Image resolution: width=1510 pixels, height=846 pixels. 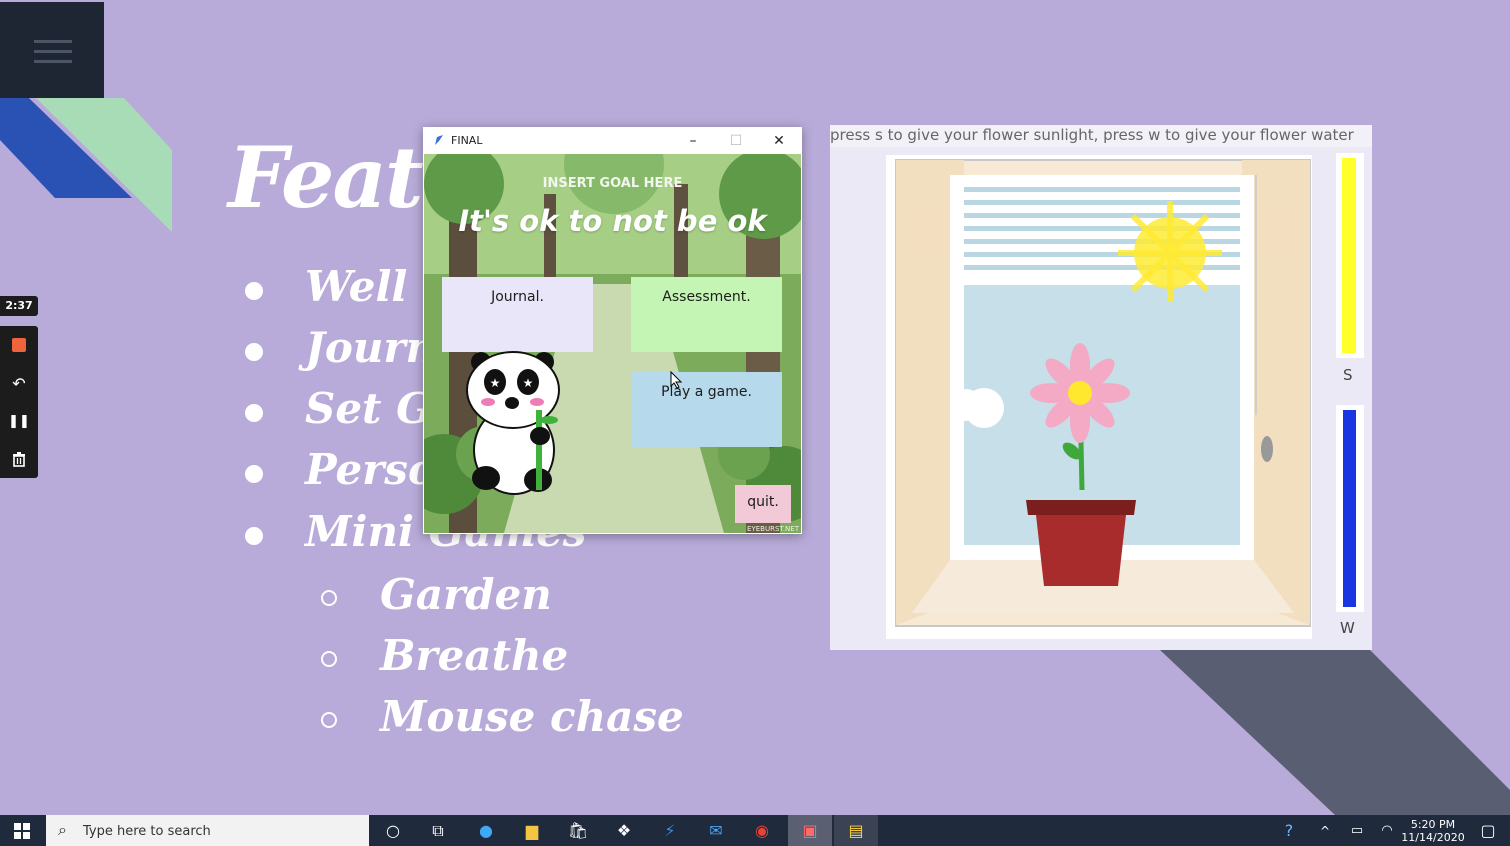 I want to click on edge-icon: ●, so click(x=486, y=830).